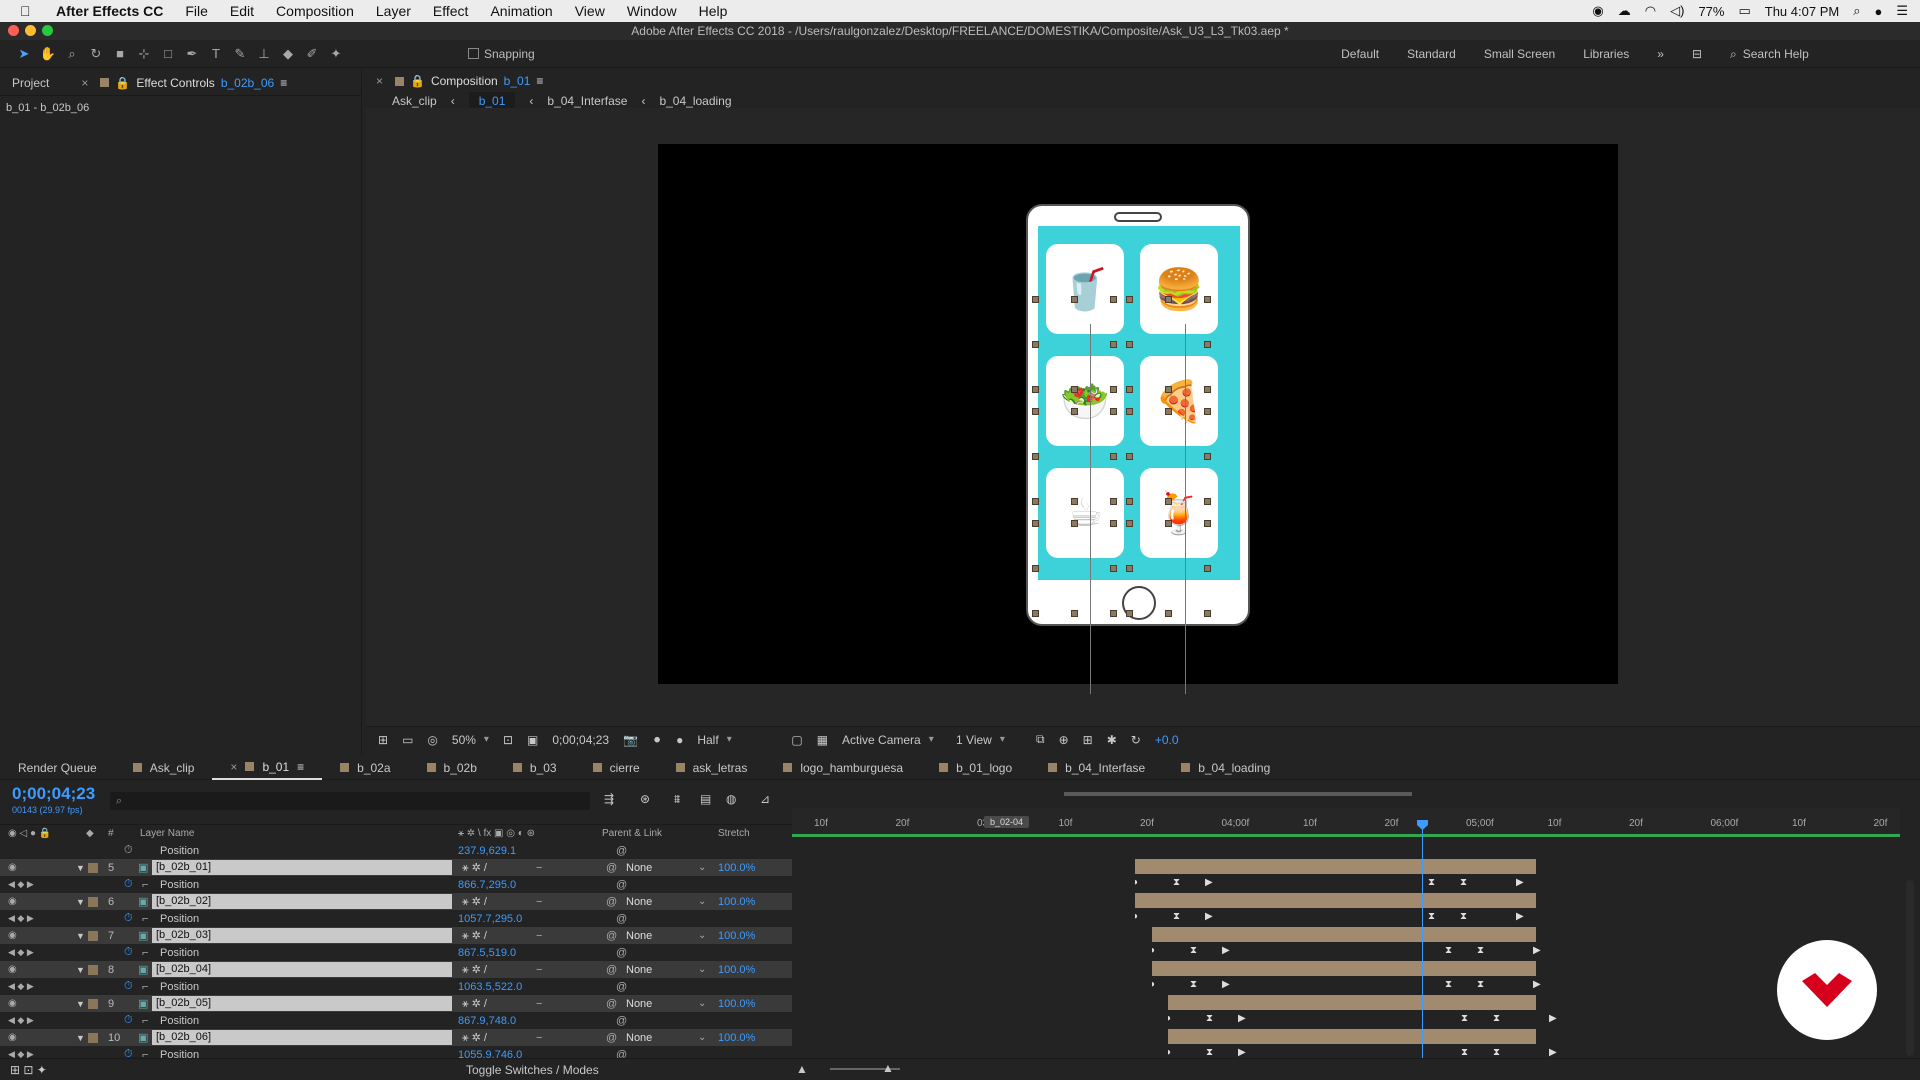 This screenshot has height=1080, width=1920. I want to click on timeline-tab-render-queue: Render Queue, so click(57, 768).